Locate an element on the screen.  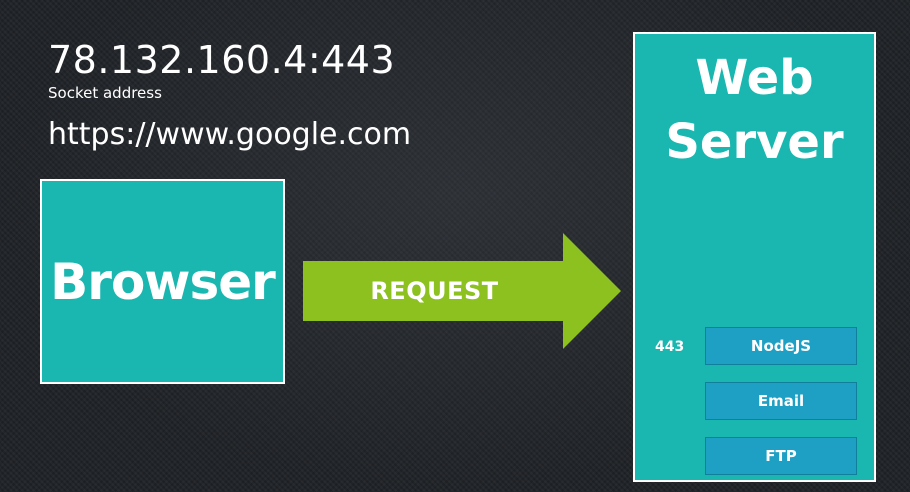
url-text: https://www.google.com is located at coordinates (230, 134).